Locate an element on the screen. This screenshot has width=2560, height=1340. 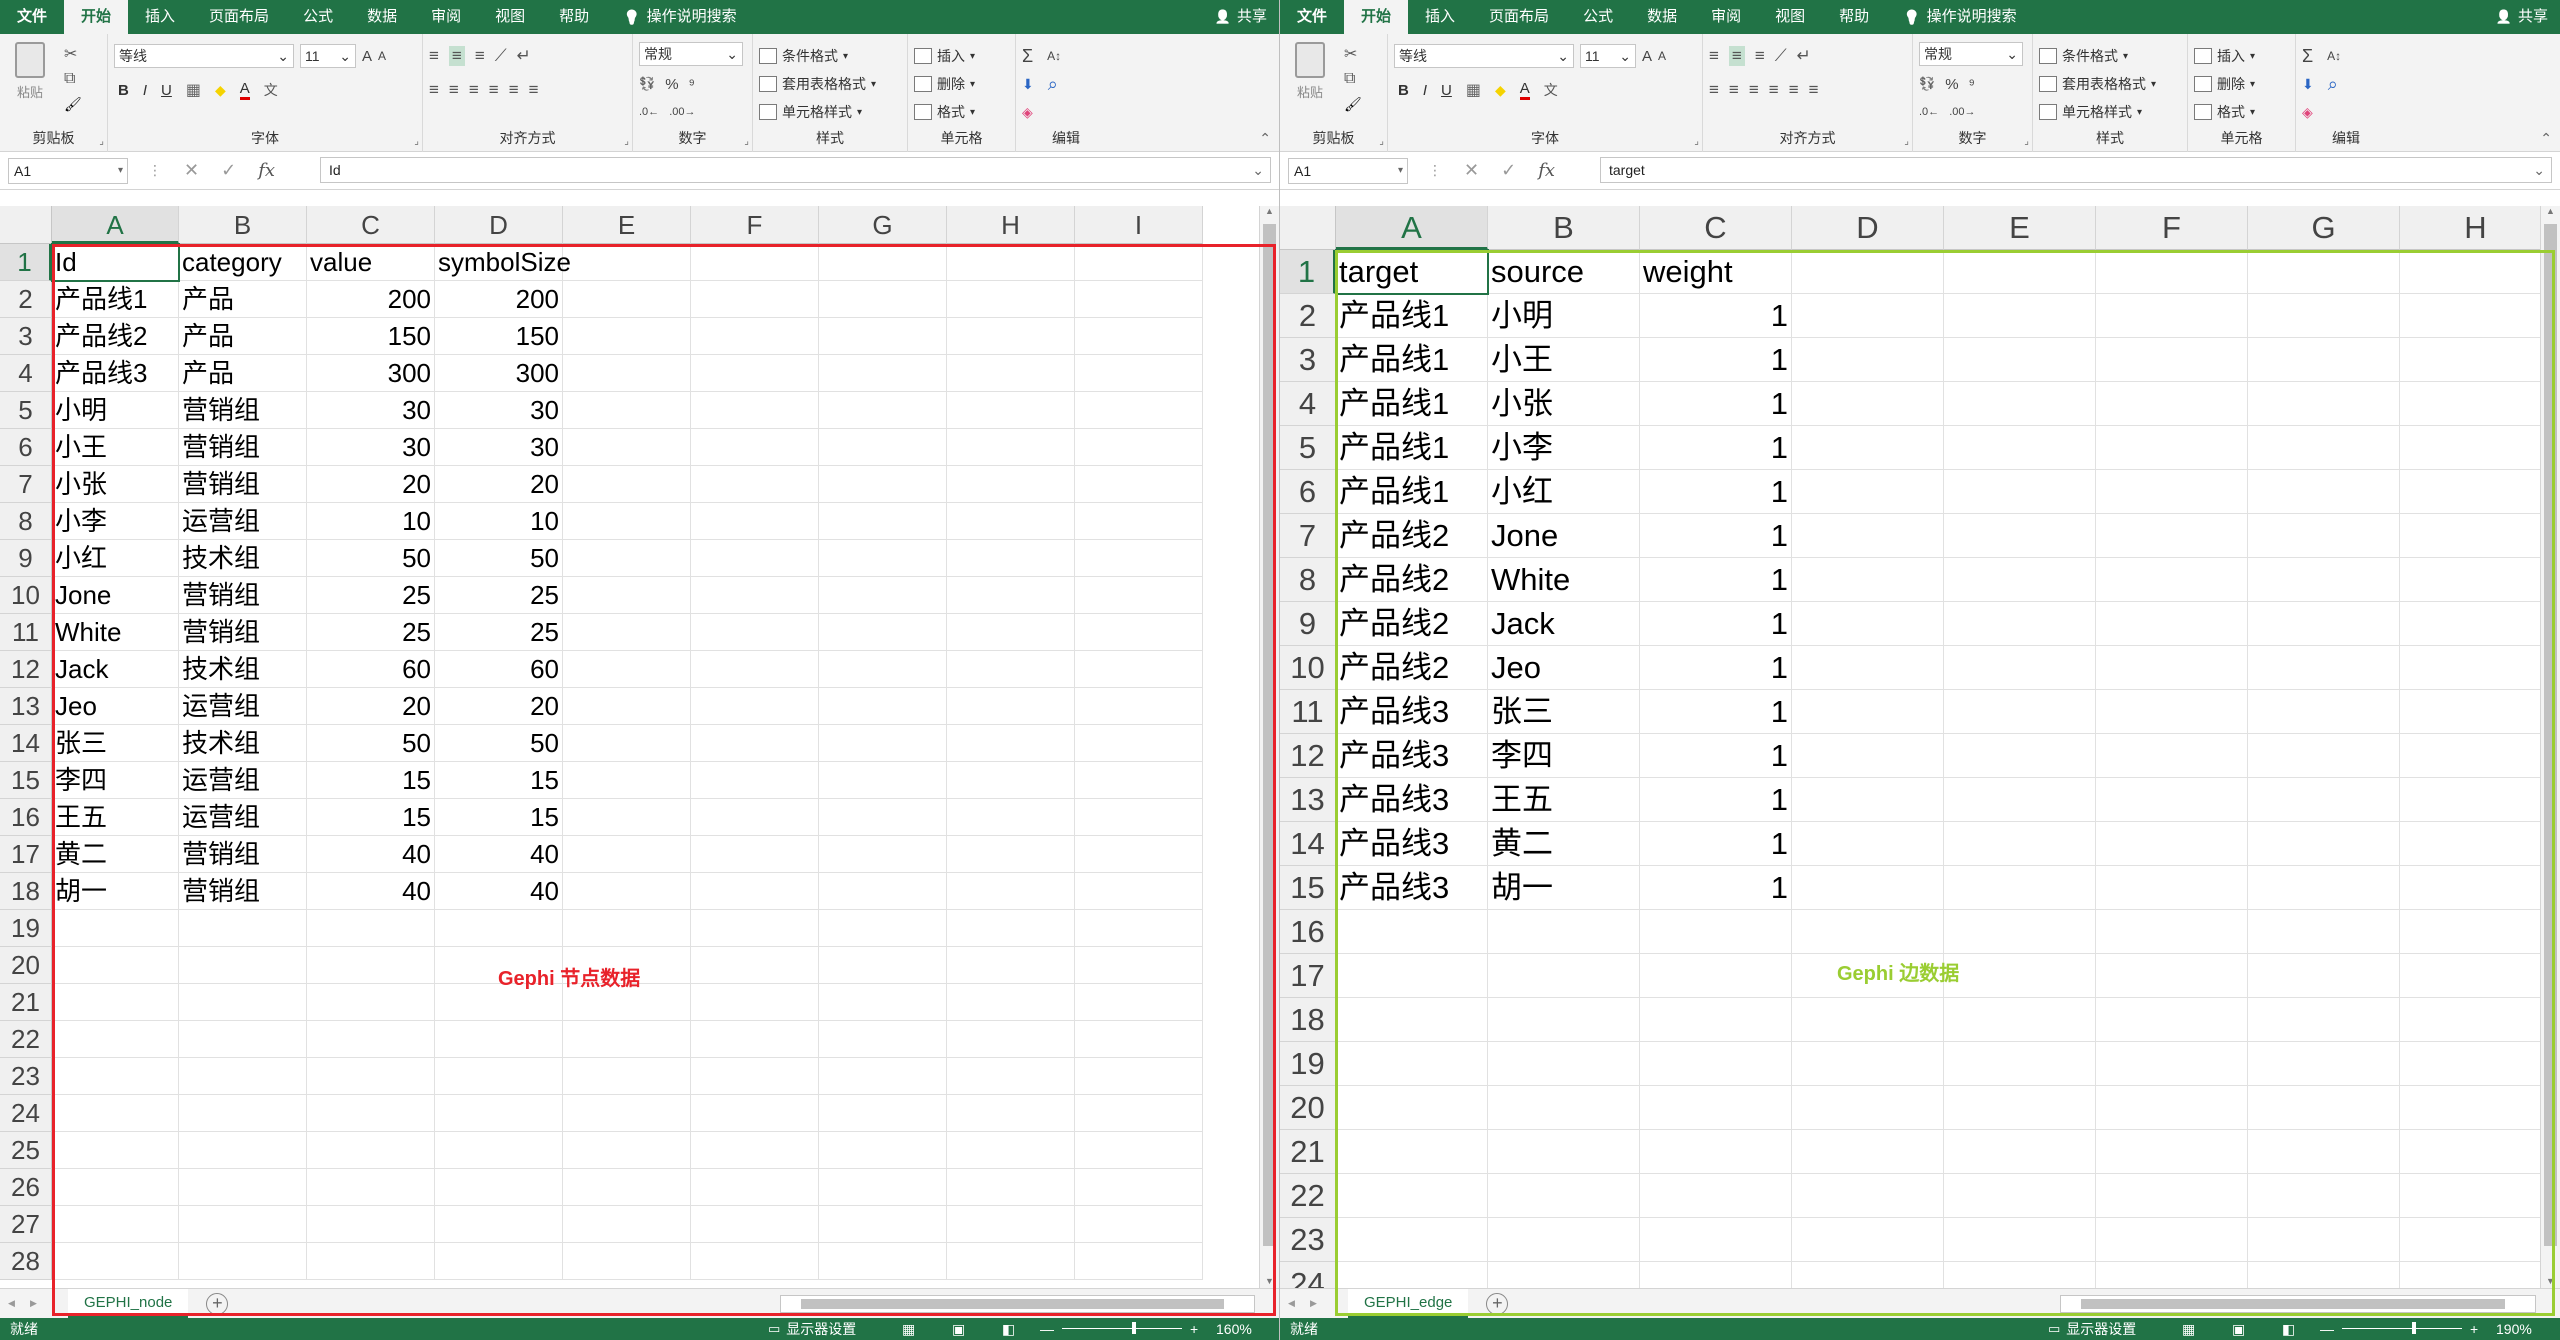
display-settings-button: ▭ 显示器设置 is located at coordinates (812, 1329).